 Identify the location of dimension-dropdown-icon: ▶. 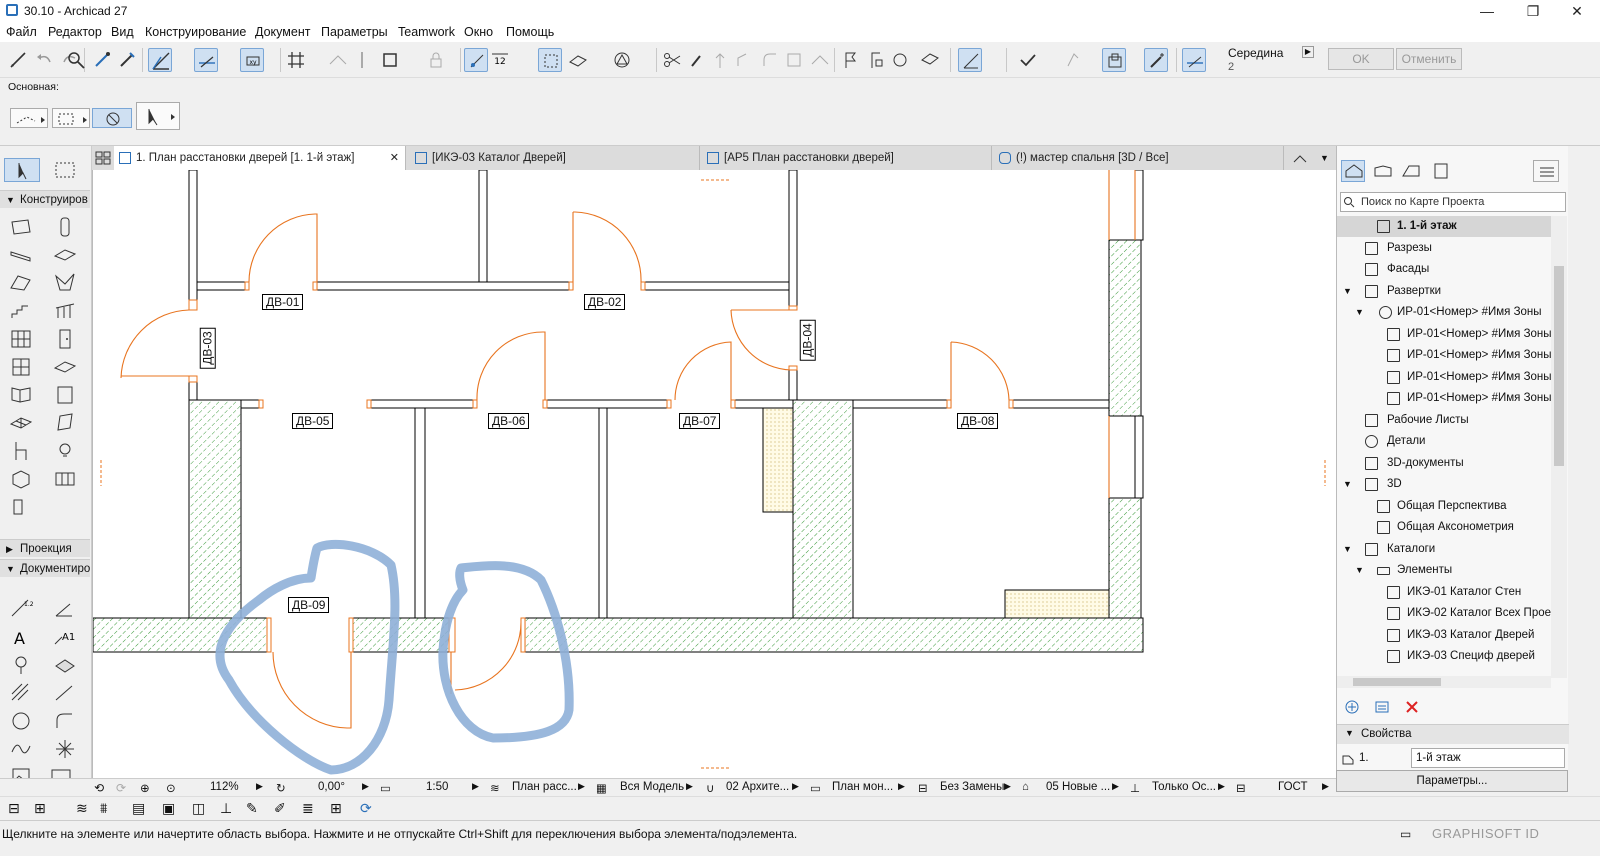
(1325, 786).